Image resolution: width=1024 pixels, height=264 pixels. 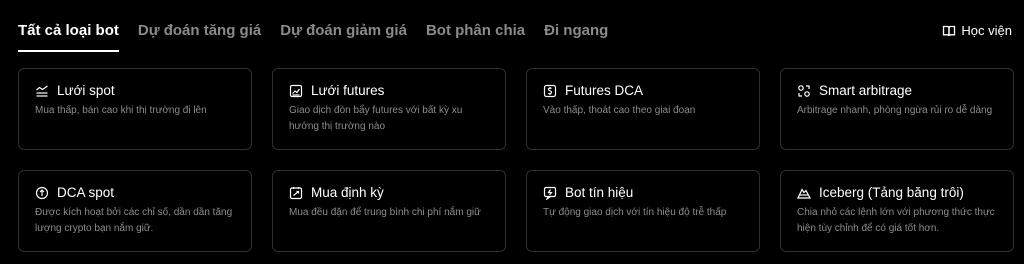 I want to click on academy-link: Học viện, so click(x=977, y=30).